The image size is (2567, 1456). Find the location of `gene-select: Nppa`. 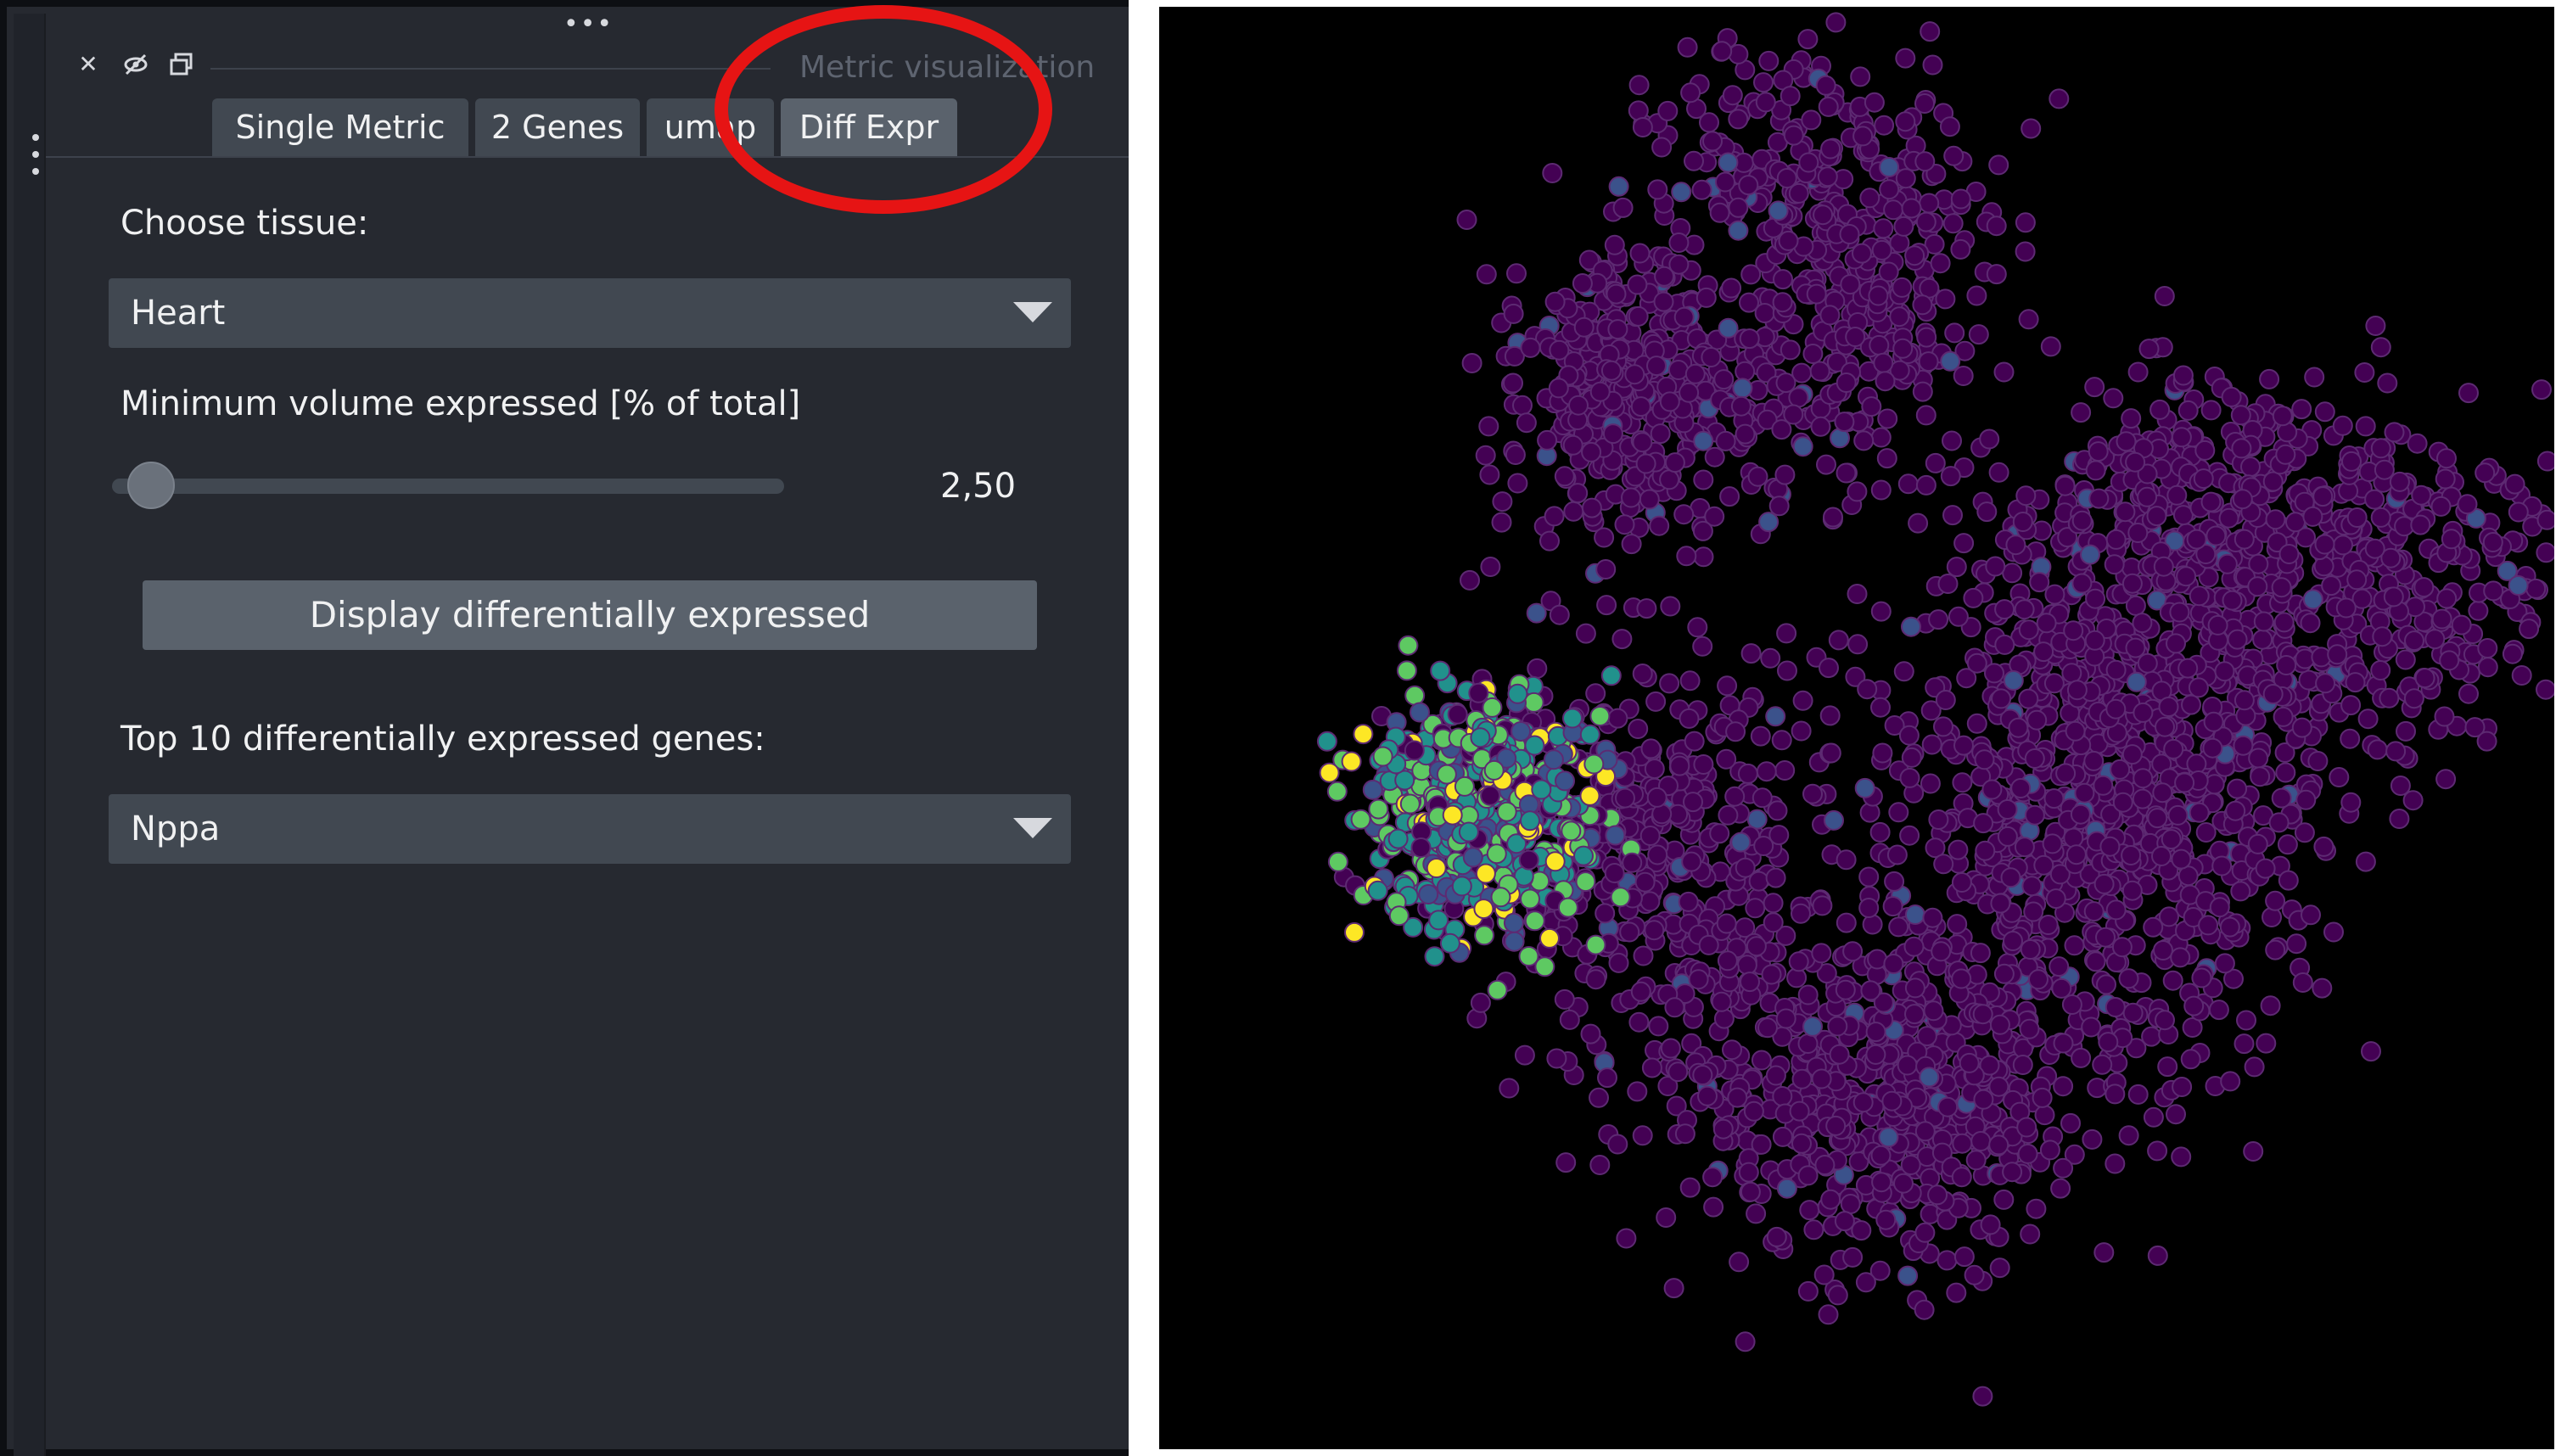

gene-select: Nppa is located at coordinates (590, 829).